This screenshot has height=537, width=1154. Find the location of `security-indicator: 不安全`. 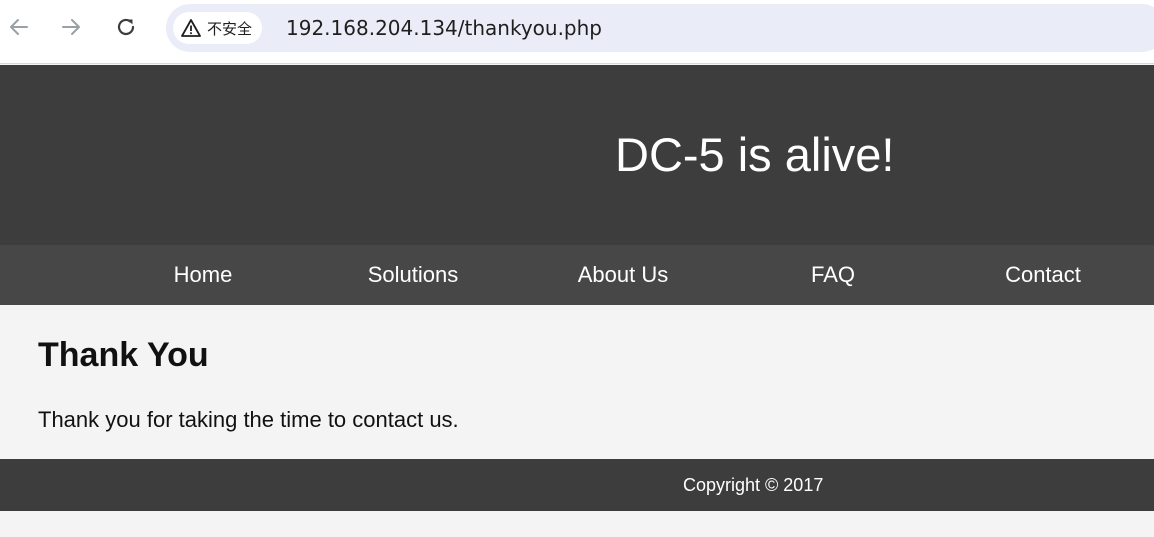

security-indicator: 不安全 is located at coordinates (218, 28).